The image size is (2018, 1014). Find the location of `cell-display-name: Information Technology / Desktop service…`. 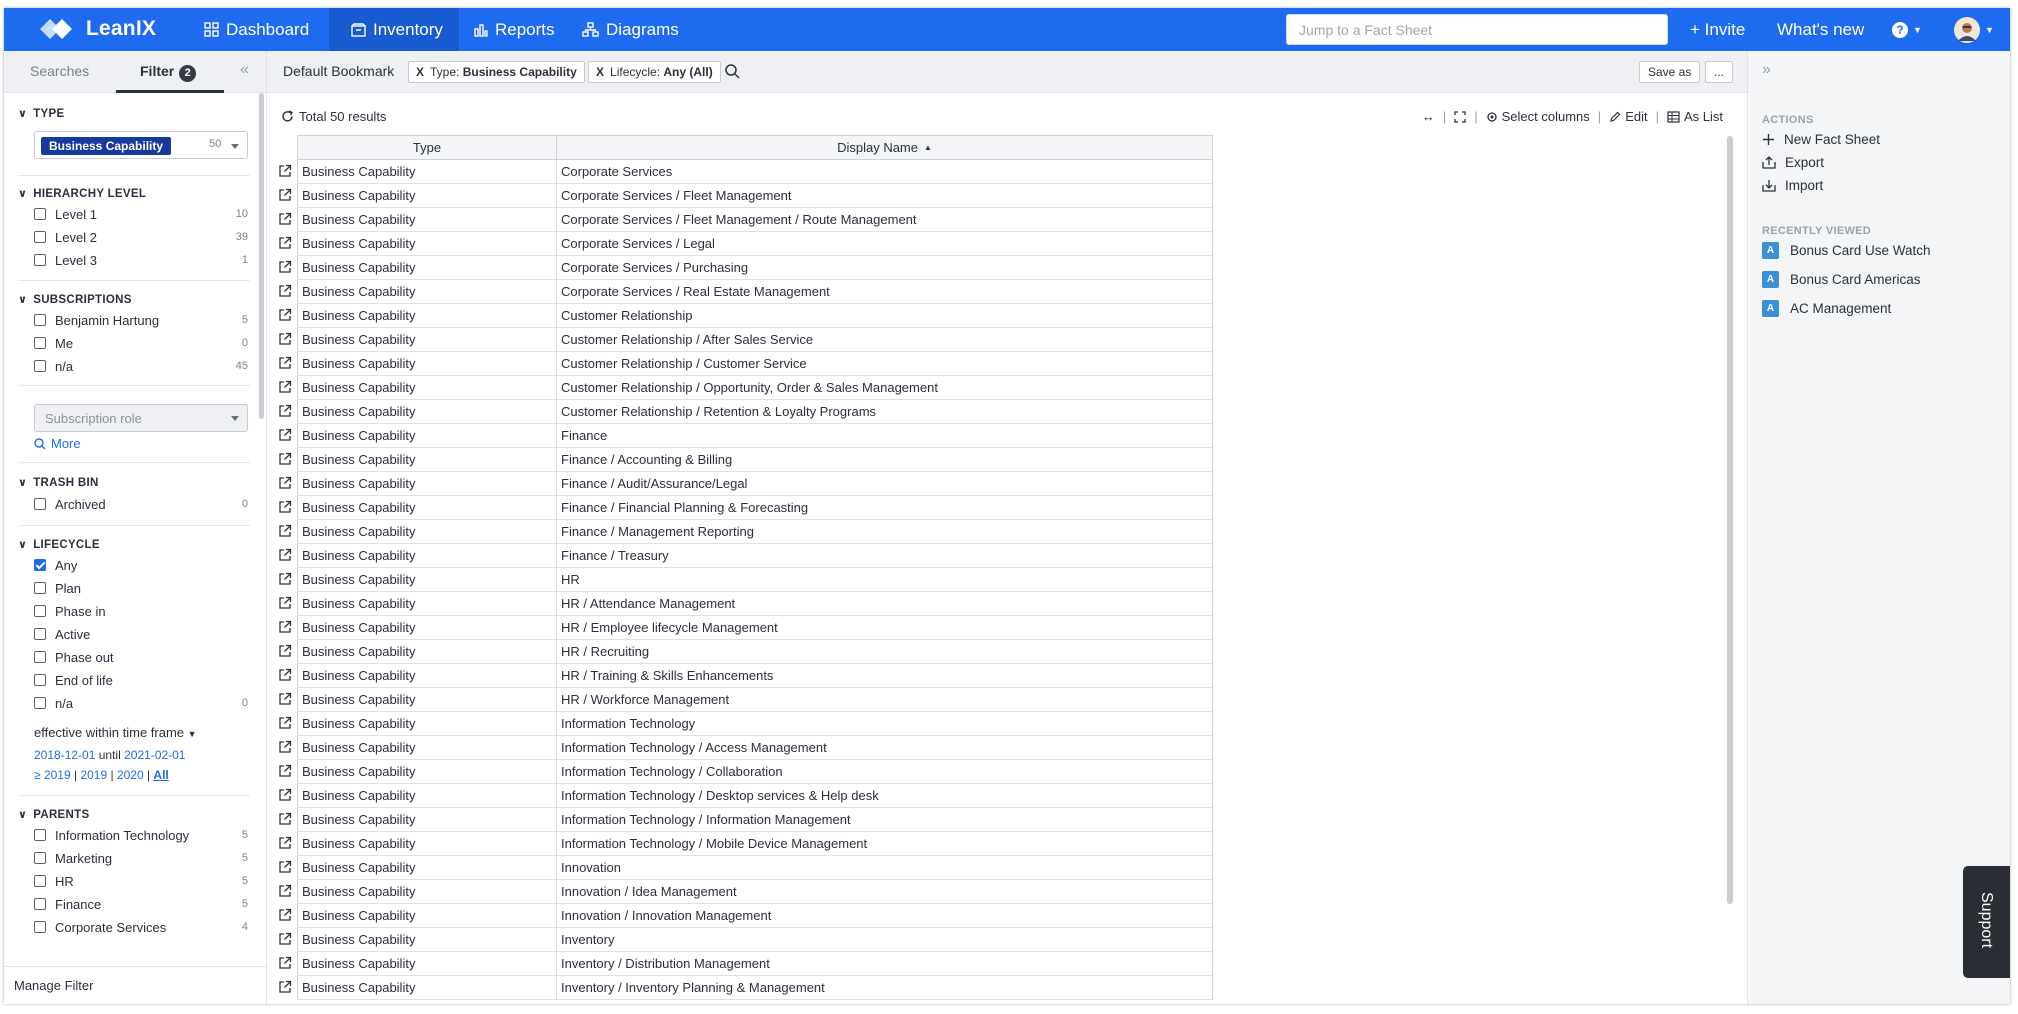

cell-display-name: Information Technology / Desktop service… is located at coordinates (884, 795).